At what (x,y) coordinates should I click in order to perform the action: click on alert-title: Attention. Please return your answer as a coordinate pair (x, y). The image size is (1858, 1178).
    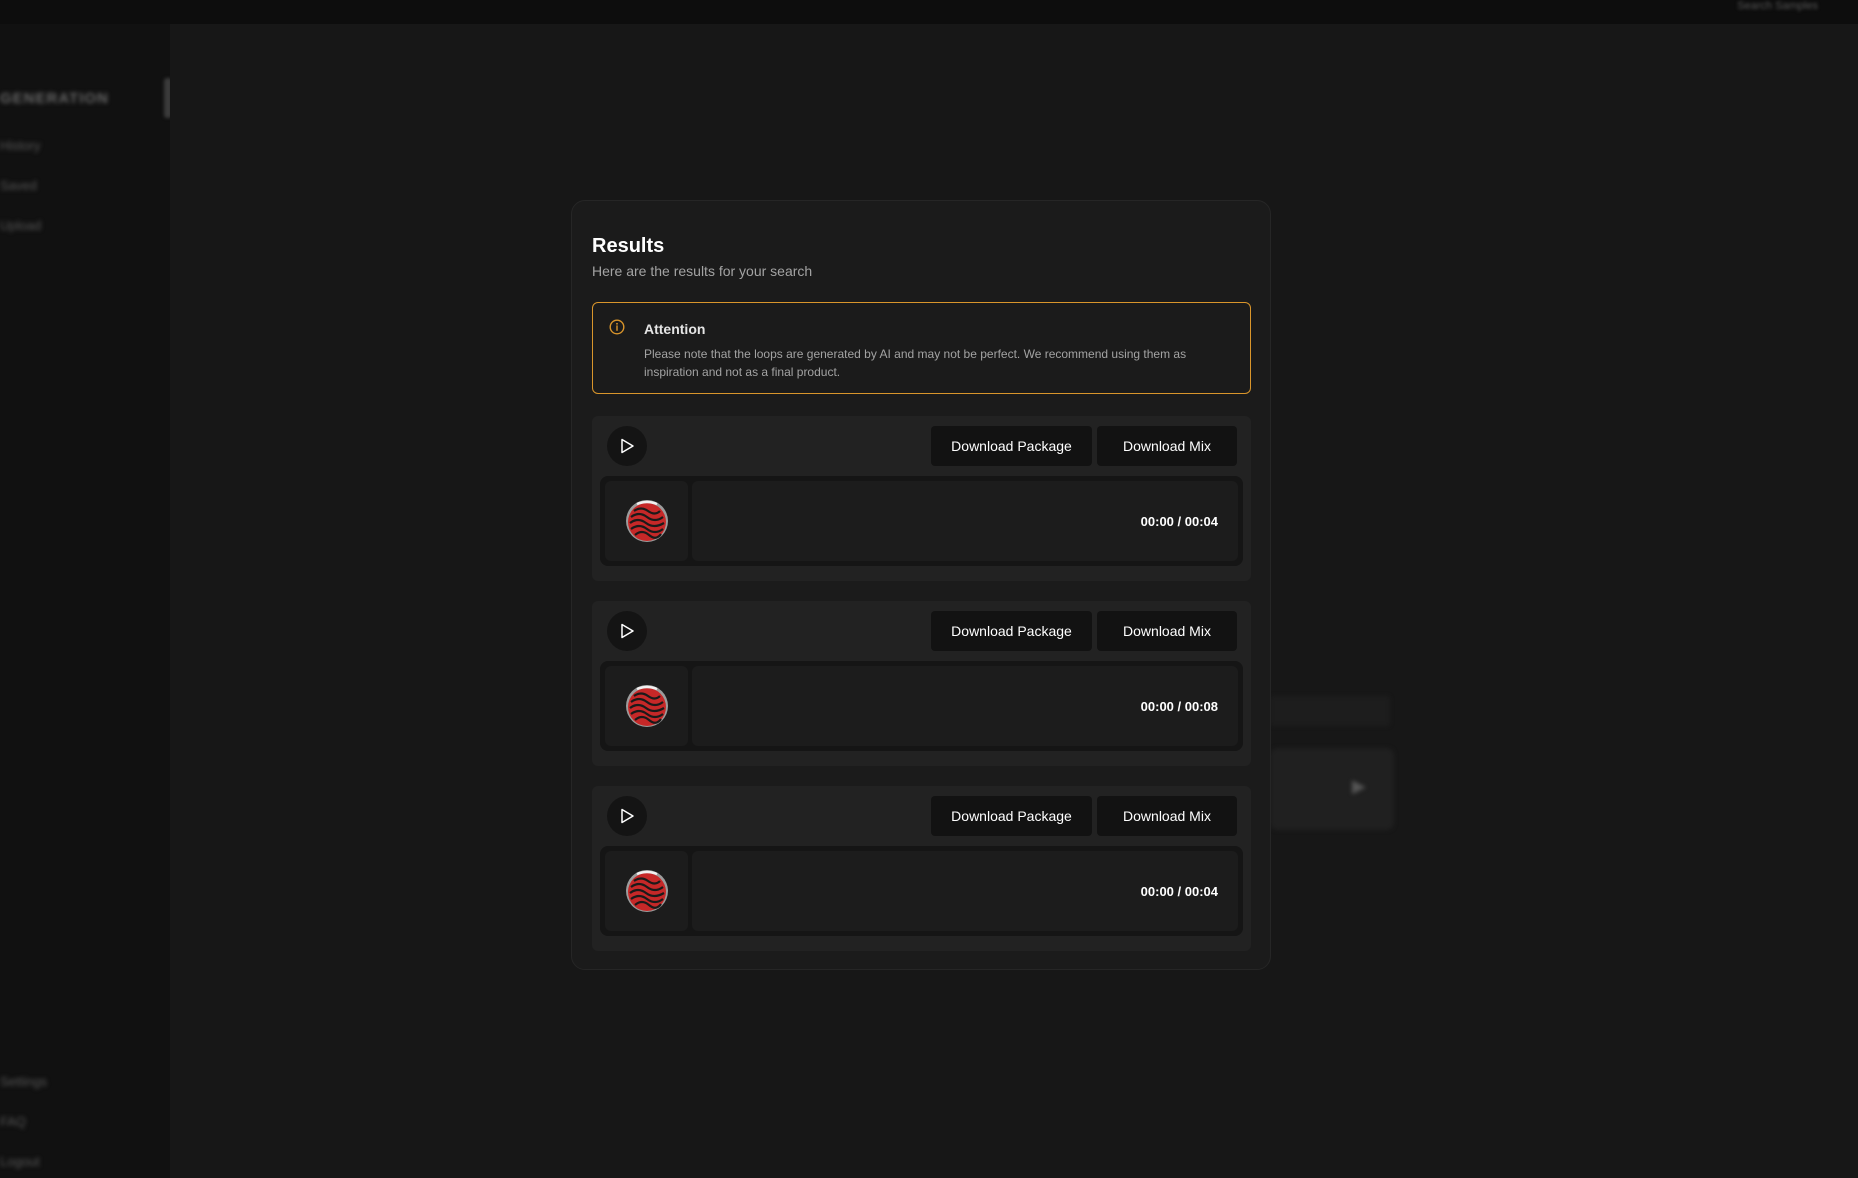
    Looking at the image, I should click on (675, 329).